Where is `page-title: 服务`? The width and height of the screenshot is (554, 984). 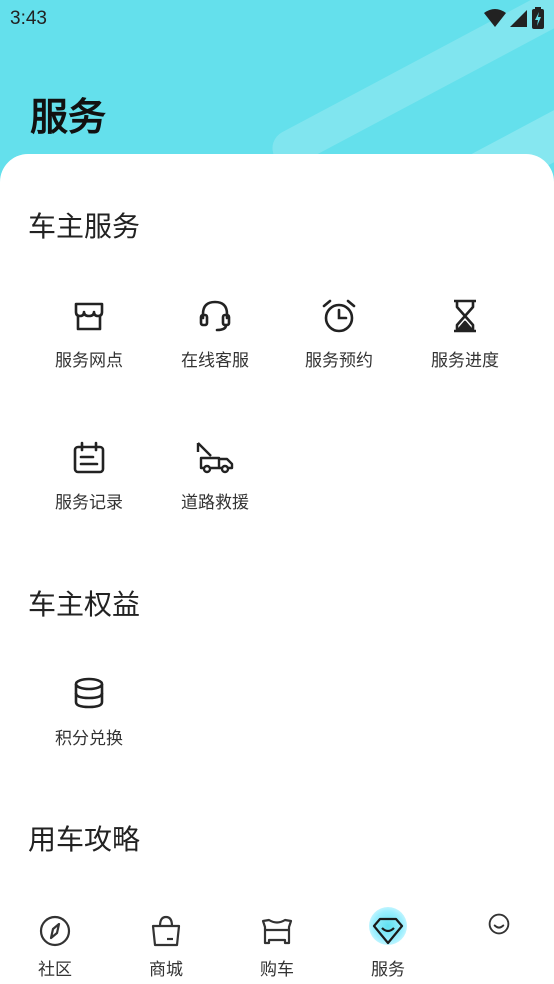 page-title: 服务 is located at coordinates (68, 117).